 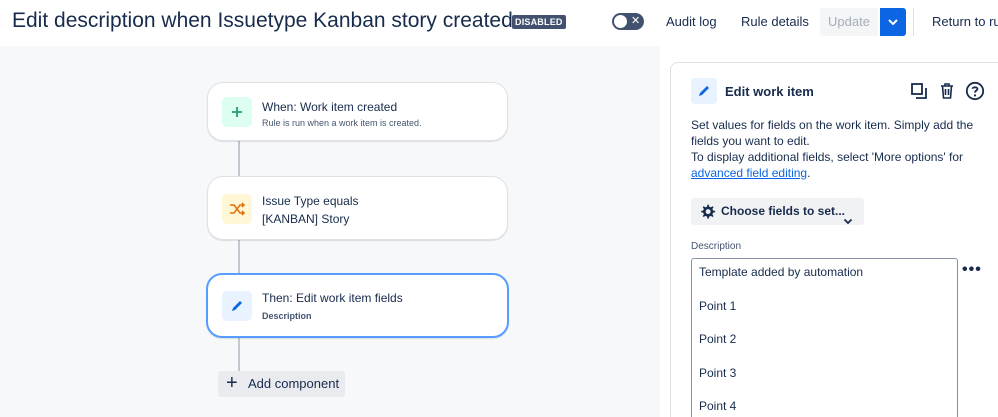 I want to click on toggle-knob, so click(x=620, y=21).